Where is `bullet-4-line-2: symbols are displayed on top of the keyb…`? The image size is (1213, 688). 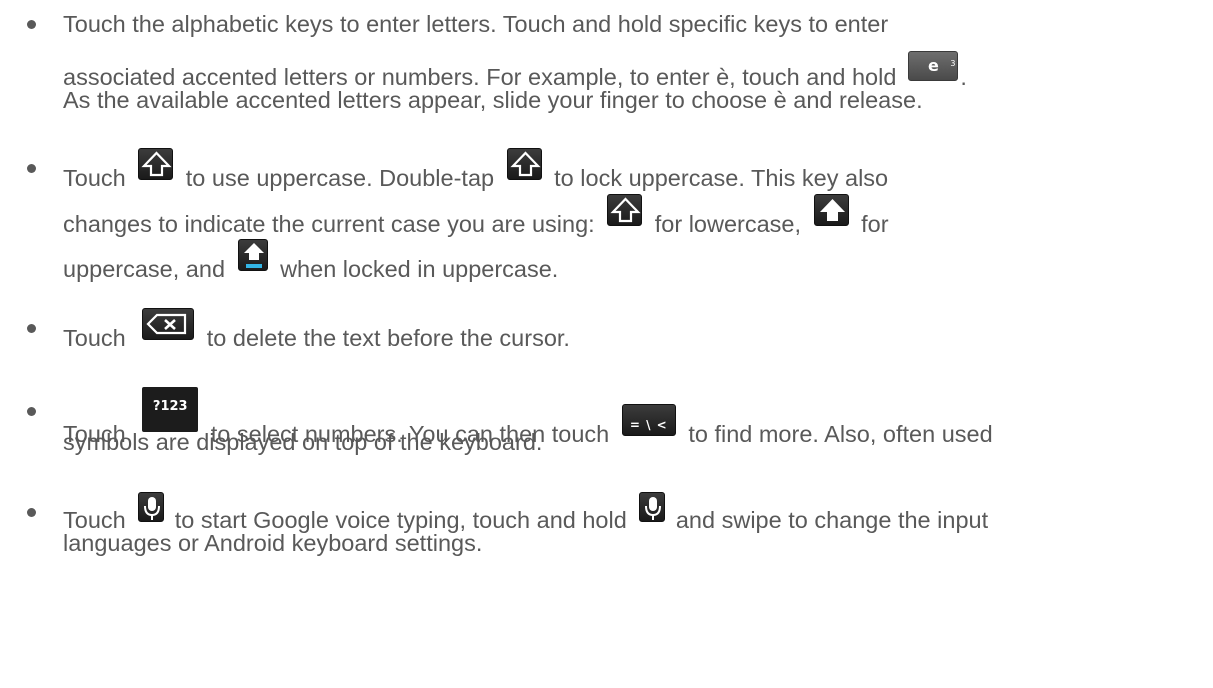
bullet-4-line-2: symbols are displayed on top of the keyb… is located at coordinates (302, 442).